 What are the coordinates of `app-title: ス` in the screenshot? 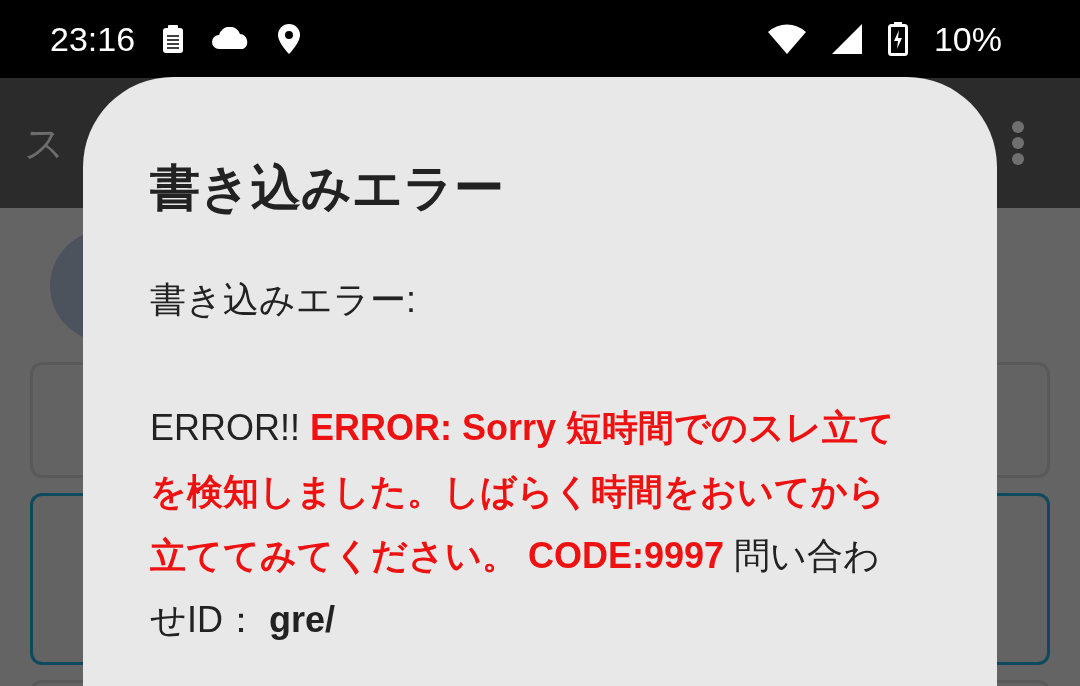 It's located at (44, 143).